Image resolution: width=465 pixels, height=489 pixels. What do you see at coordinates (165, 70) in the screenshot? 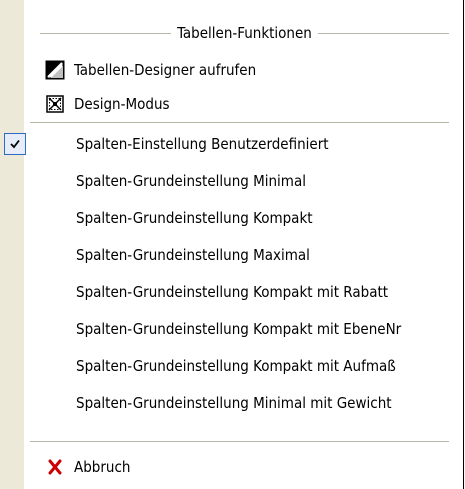
I see `menu-item-label: Tabellen-Designer aufrufen` at bounding box center [165, 70].